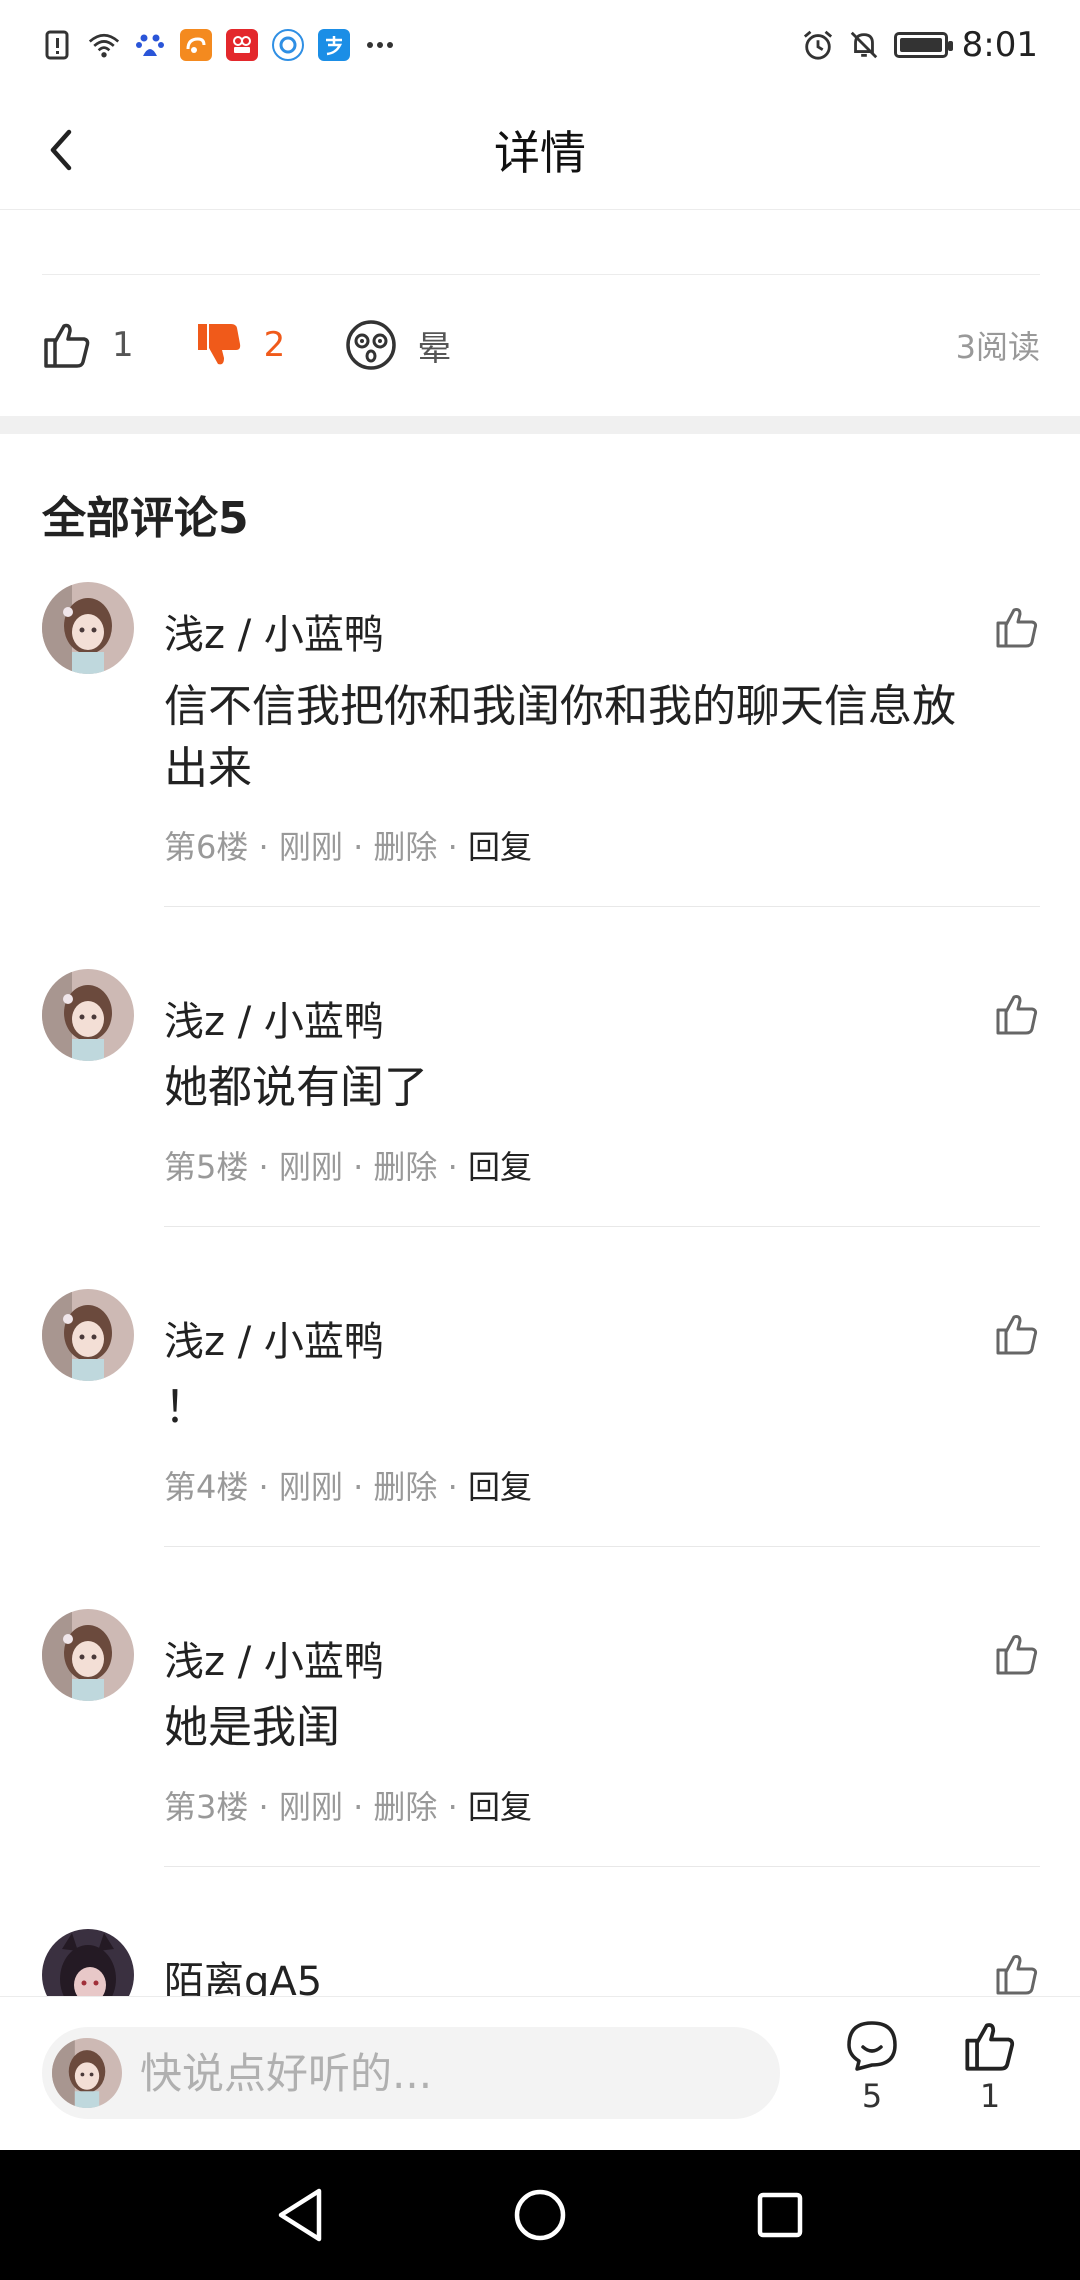 The image size is (1080, 2280). I want to click on comment-meta: 第4楼 · 刚刚 · 删除 · 回复, so click(348, 1485).